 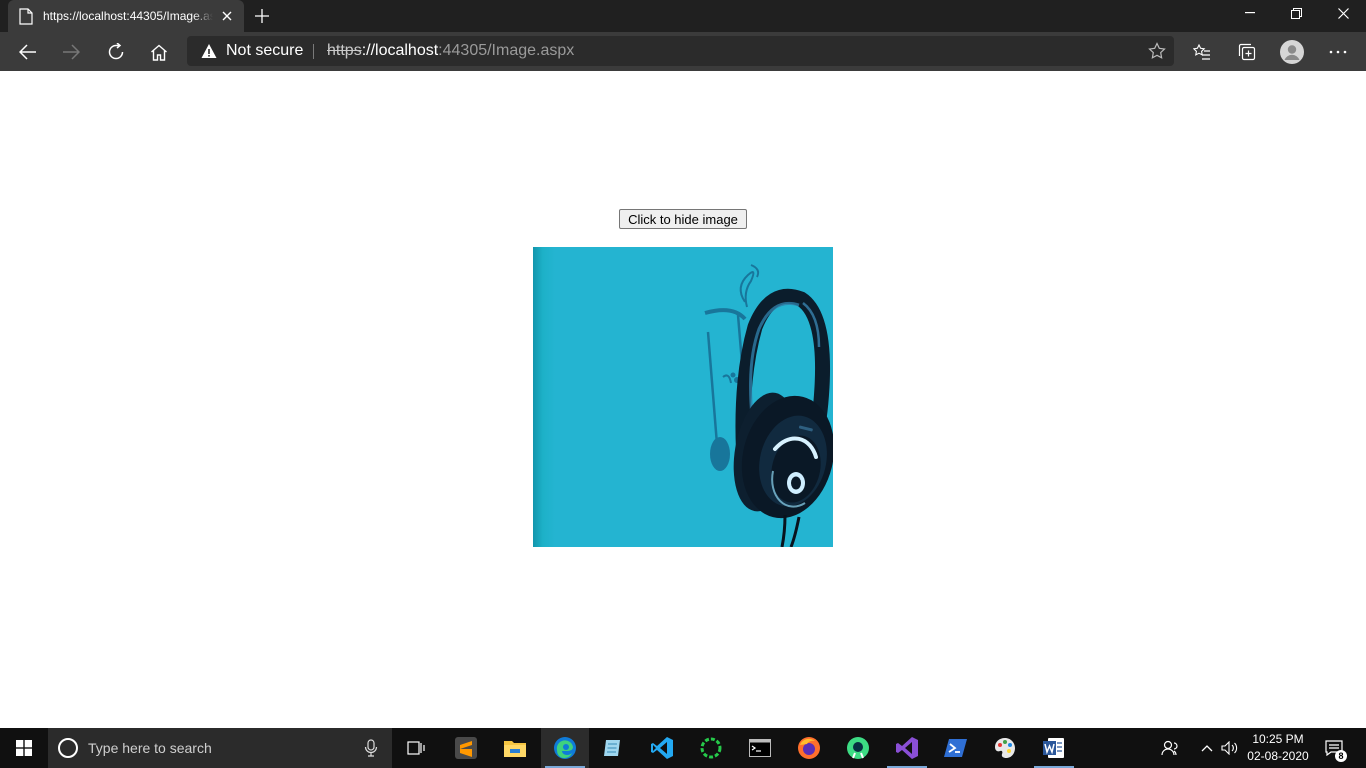 What do you see at coordinates (1170, 748) in the screenshot?
I see `people-icon` at bounding box center [1170, 748].